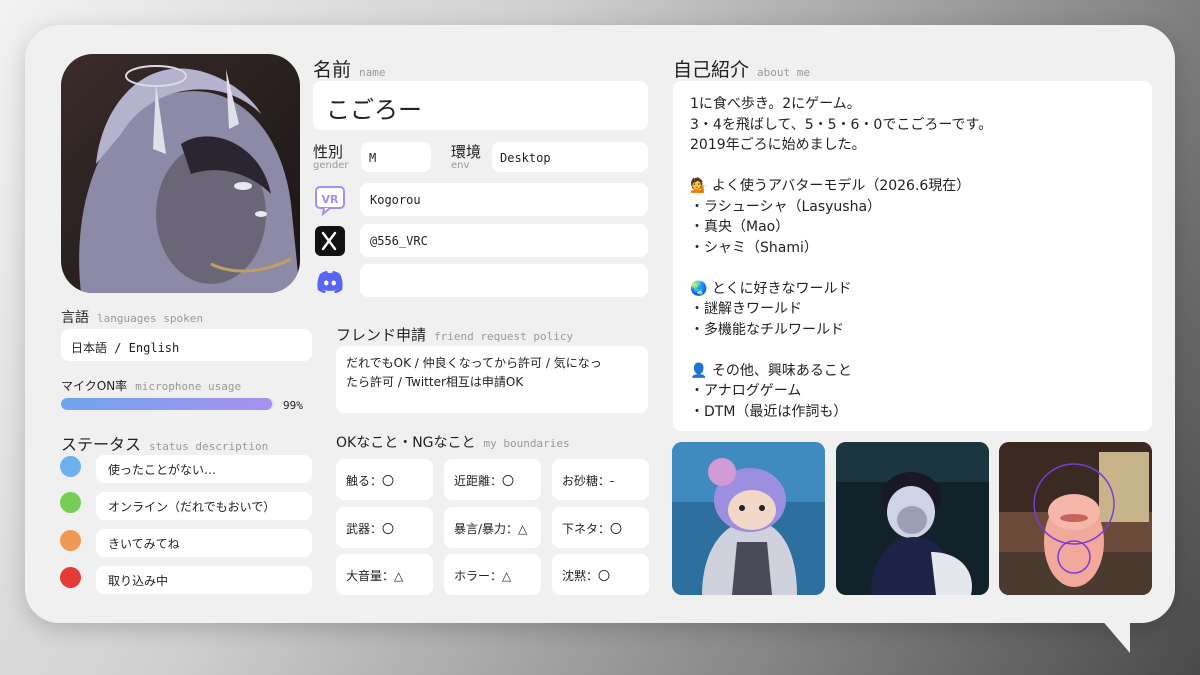 The image size is (1200, 675). What do you see at coordinates (754, 247) in the screenshot?
I see `about-line: ・シャミ（Shami）` at bounding box center [754, 247].